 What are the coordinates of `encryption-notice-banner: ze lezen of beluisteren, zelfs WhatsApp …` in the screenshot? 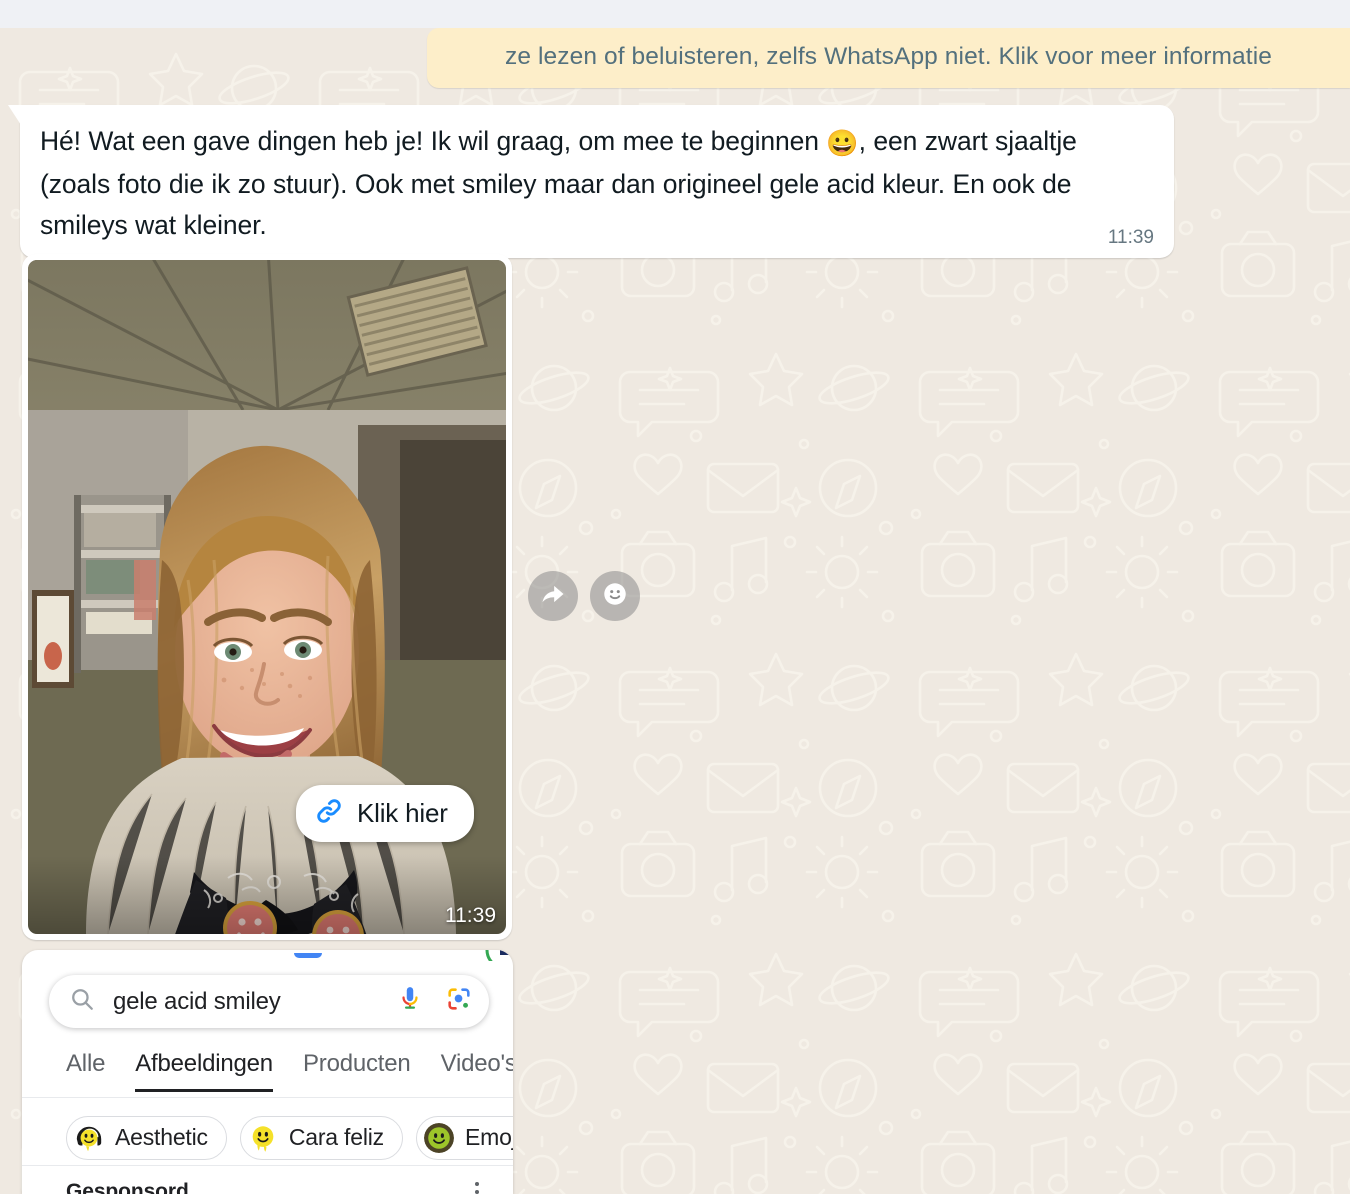 It's located at (888, 58).